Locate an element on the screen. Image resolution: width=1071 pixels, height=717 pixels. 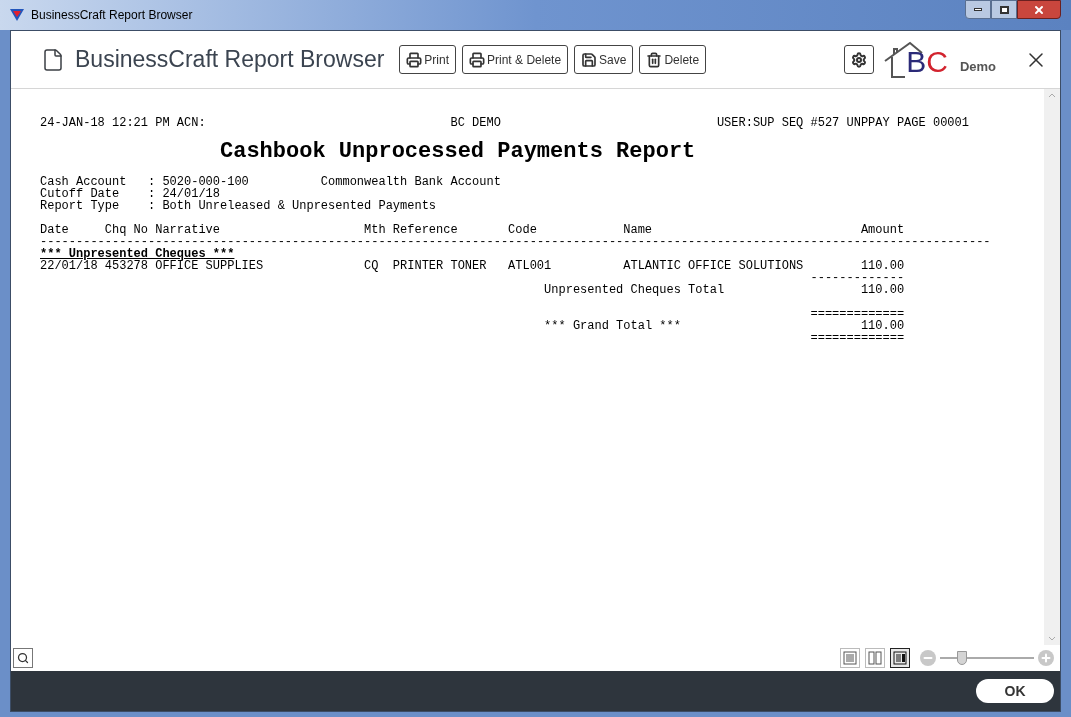
parameter-value: 24/01/18 is located at coordinates (191, 194).